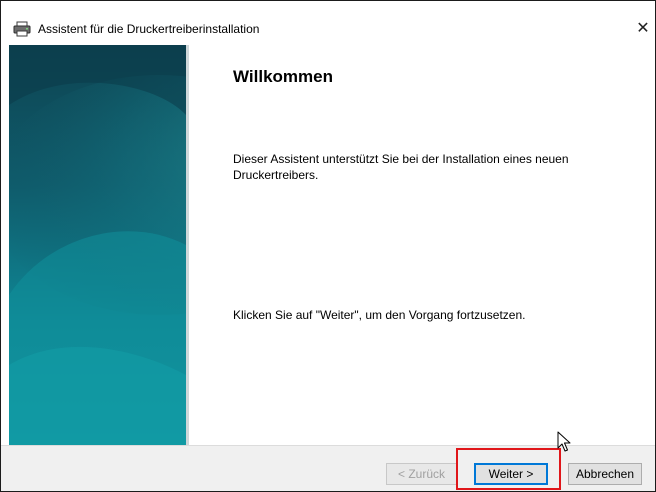 Image resolution: width=656 pixels, height=492 pixels. I want to click on printer-icon, so click(22, 29).